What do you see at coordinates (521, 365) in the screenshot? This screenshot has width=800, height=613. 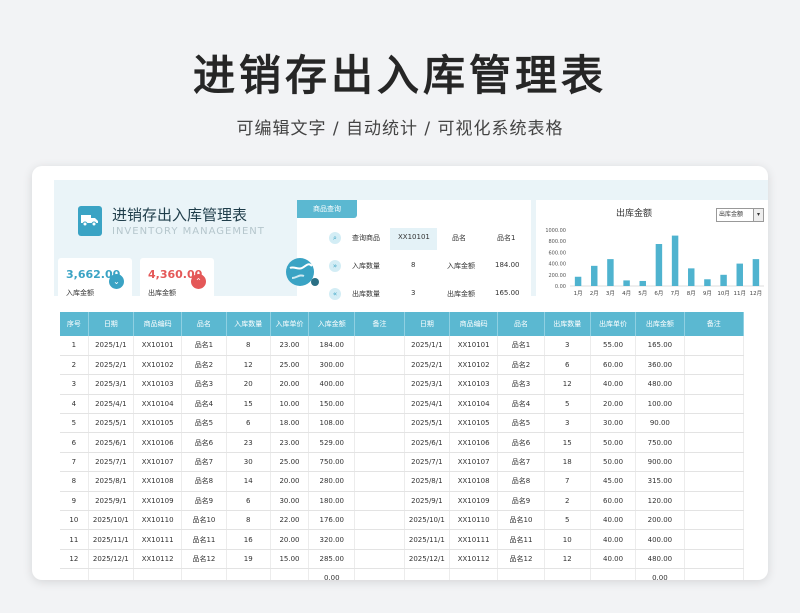 I see `table-cell: 品名2` at bounding box center [521, 365].